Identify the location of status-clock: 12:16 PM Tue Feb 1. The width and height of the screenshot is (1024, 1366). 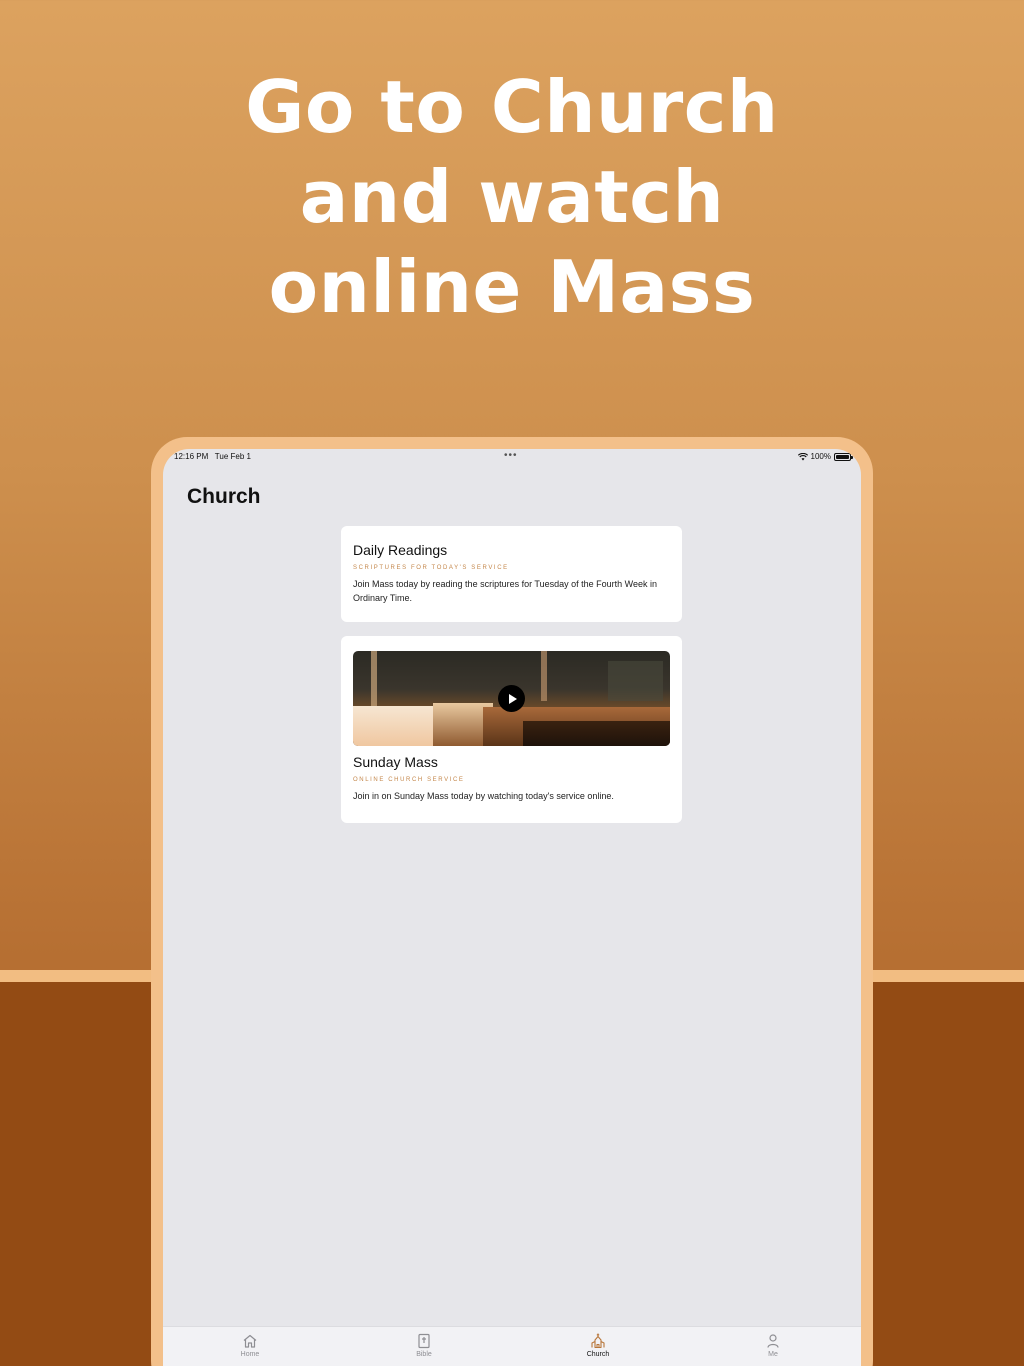
(212, 456).